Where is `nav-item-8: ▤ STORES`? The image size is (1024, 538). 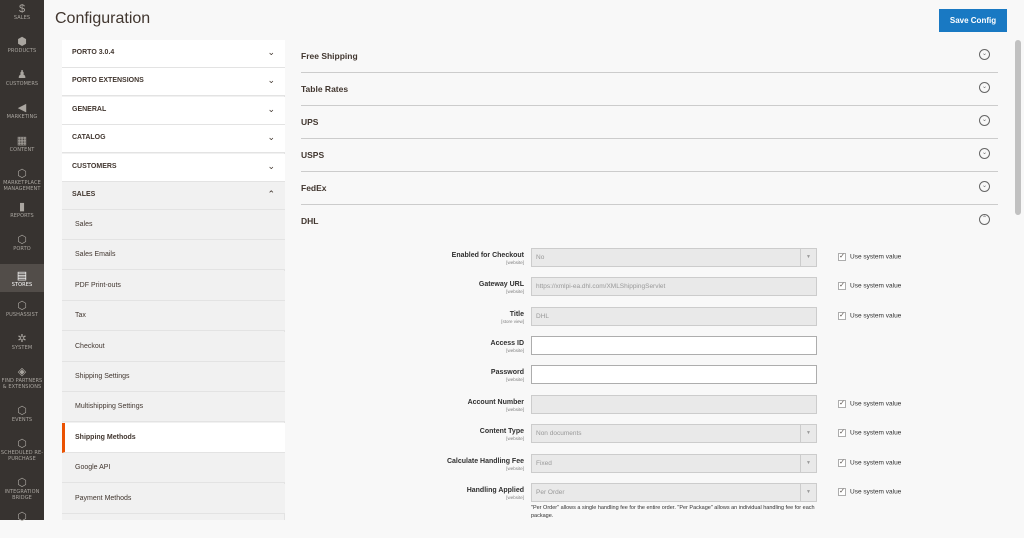
nav-item-8: ▤ STORES is located at coordinates (22, 278).